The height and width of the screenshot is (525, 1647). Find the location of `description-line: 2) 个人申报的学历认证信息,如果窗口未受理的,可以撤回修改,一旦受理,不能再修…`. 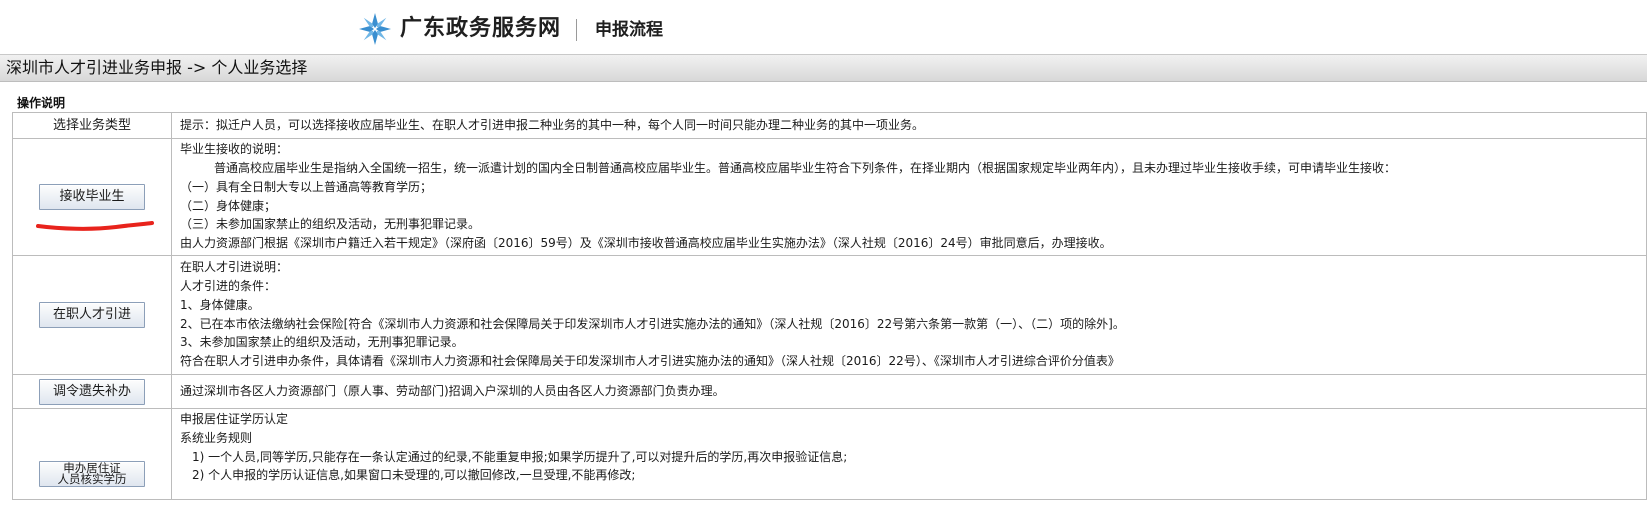

description-line: 2) 个人申报的学历认证信息,如果窗口未受理的,可以撤回修改,一旦受理,不能再修… is located at coordinates (414, 475).